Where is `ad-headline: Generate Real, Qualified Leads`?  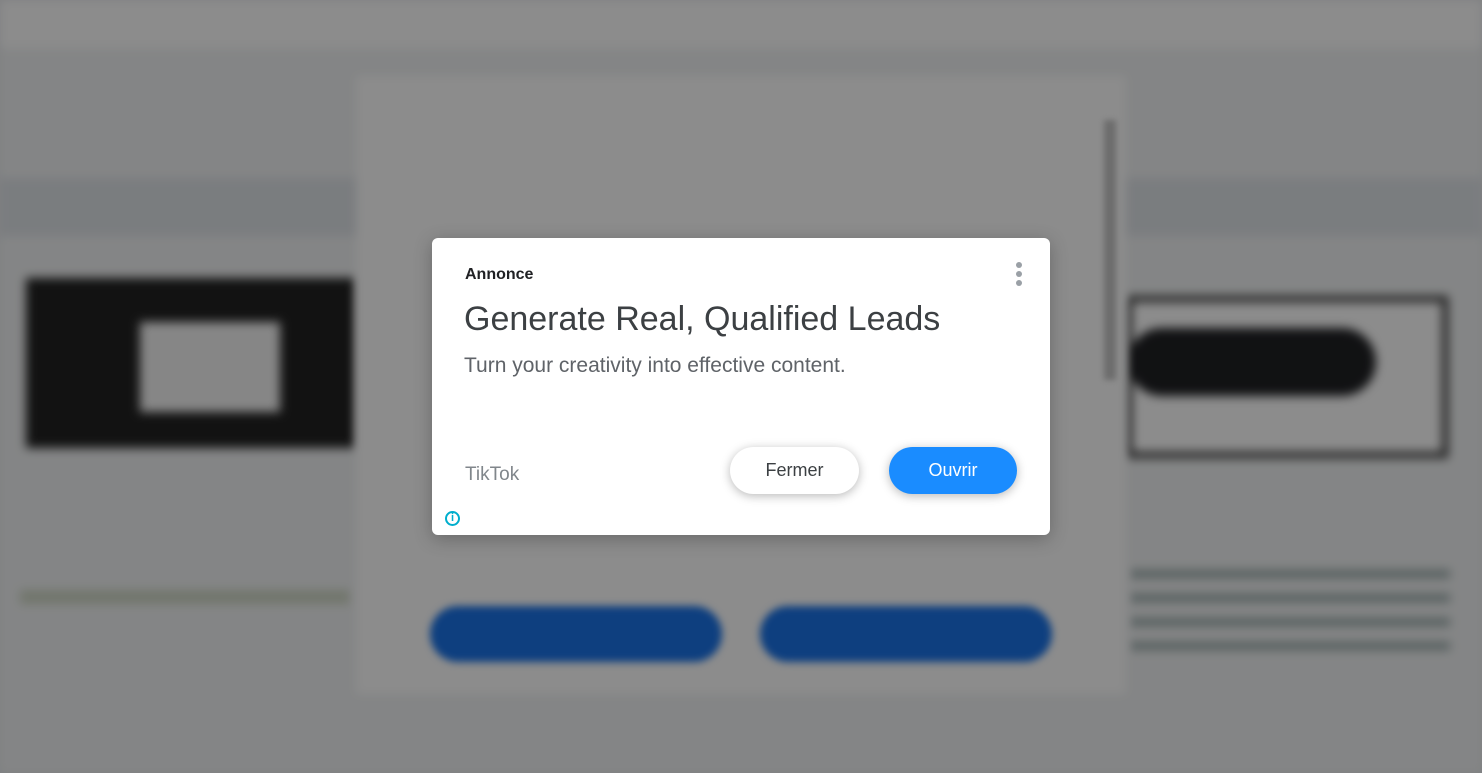
ad-headline: Generate Real, Qualified Leads is located at coordinates (702, 319).